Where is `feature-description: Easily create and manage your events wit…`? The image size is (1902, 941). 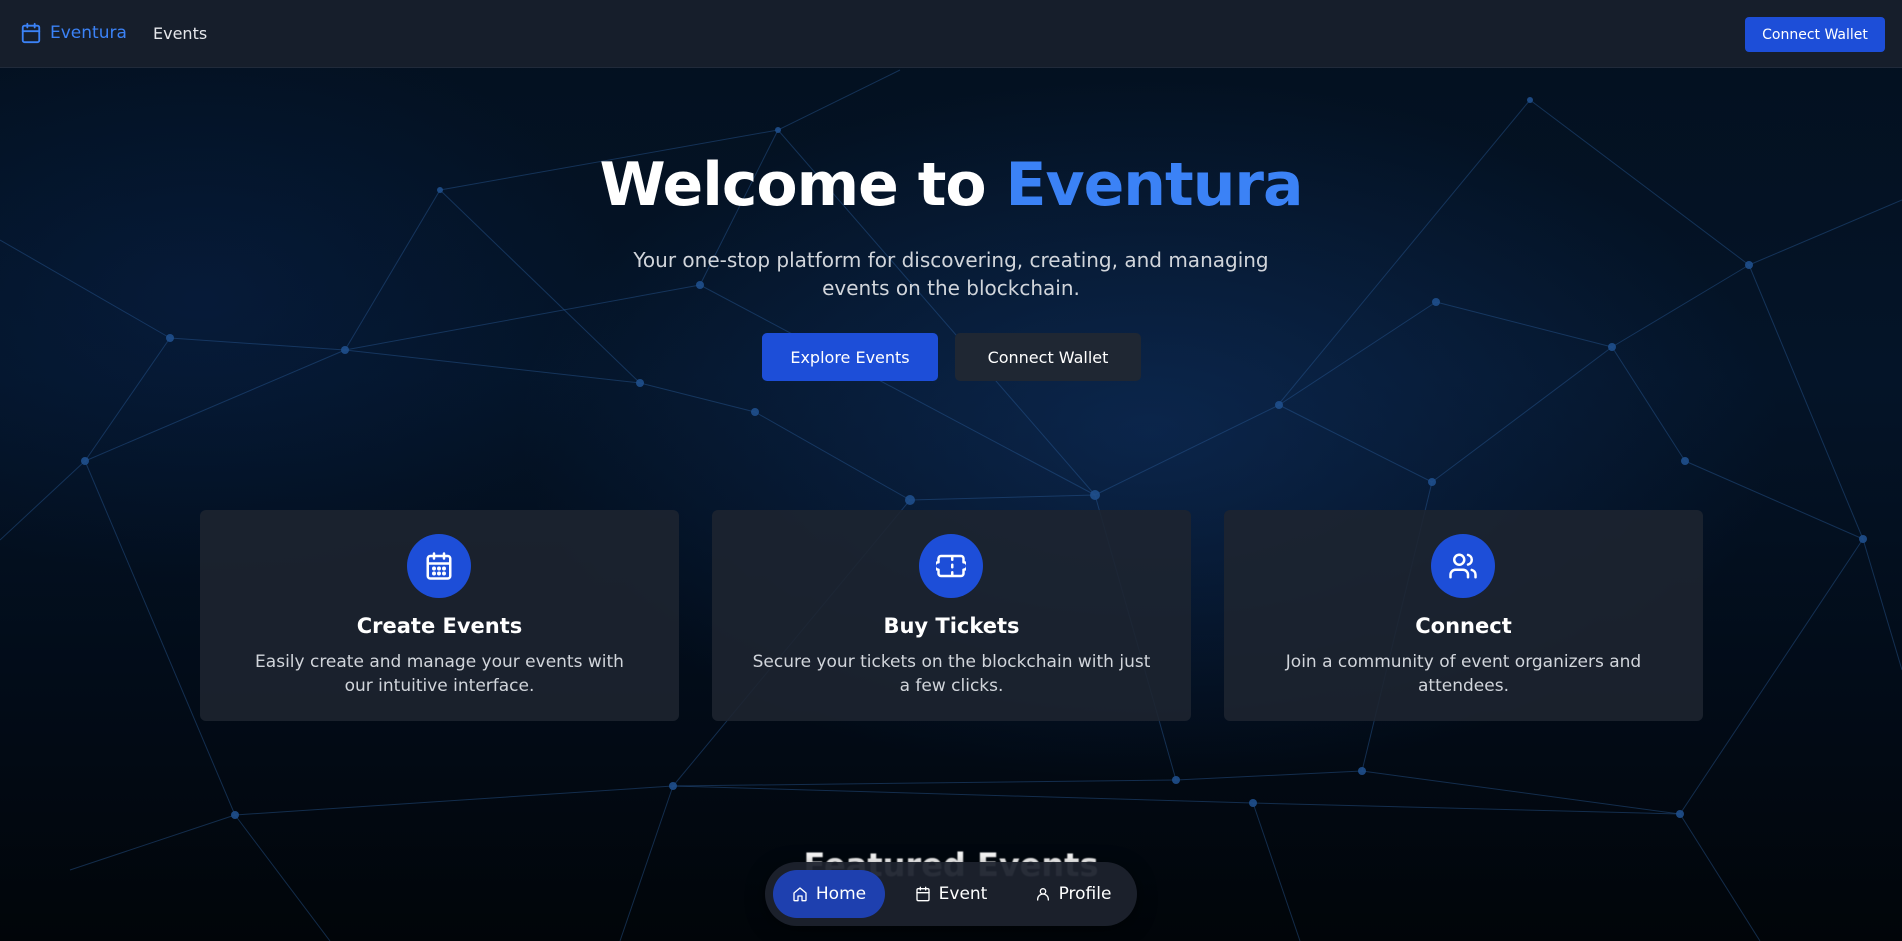
feature-description: Easily create and manage your events wit… is located at coordinates (439, 674).